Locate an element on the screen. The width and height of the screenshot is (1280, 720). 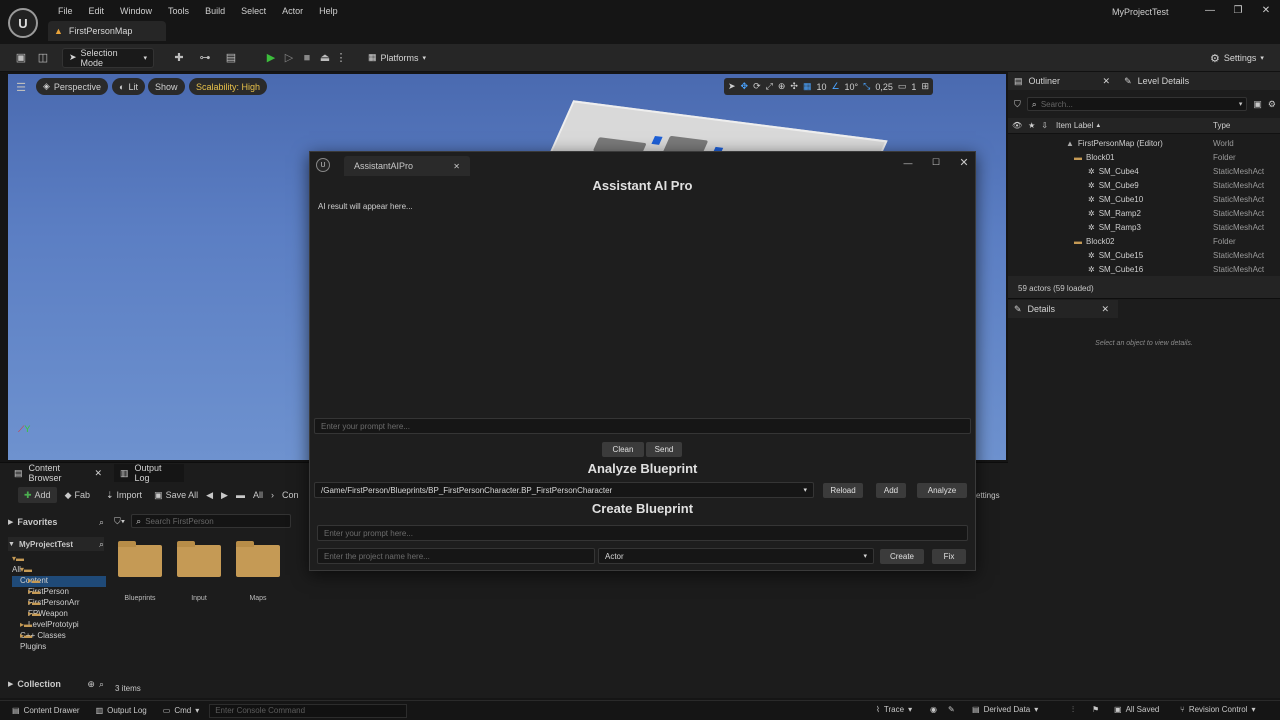
grid-snap-icon: ▦ is located at coordinates (807, 86).